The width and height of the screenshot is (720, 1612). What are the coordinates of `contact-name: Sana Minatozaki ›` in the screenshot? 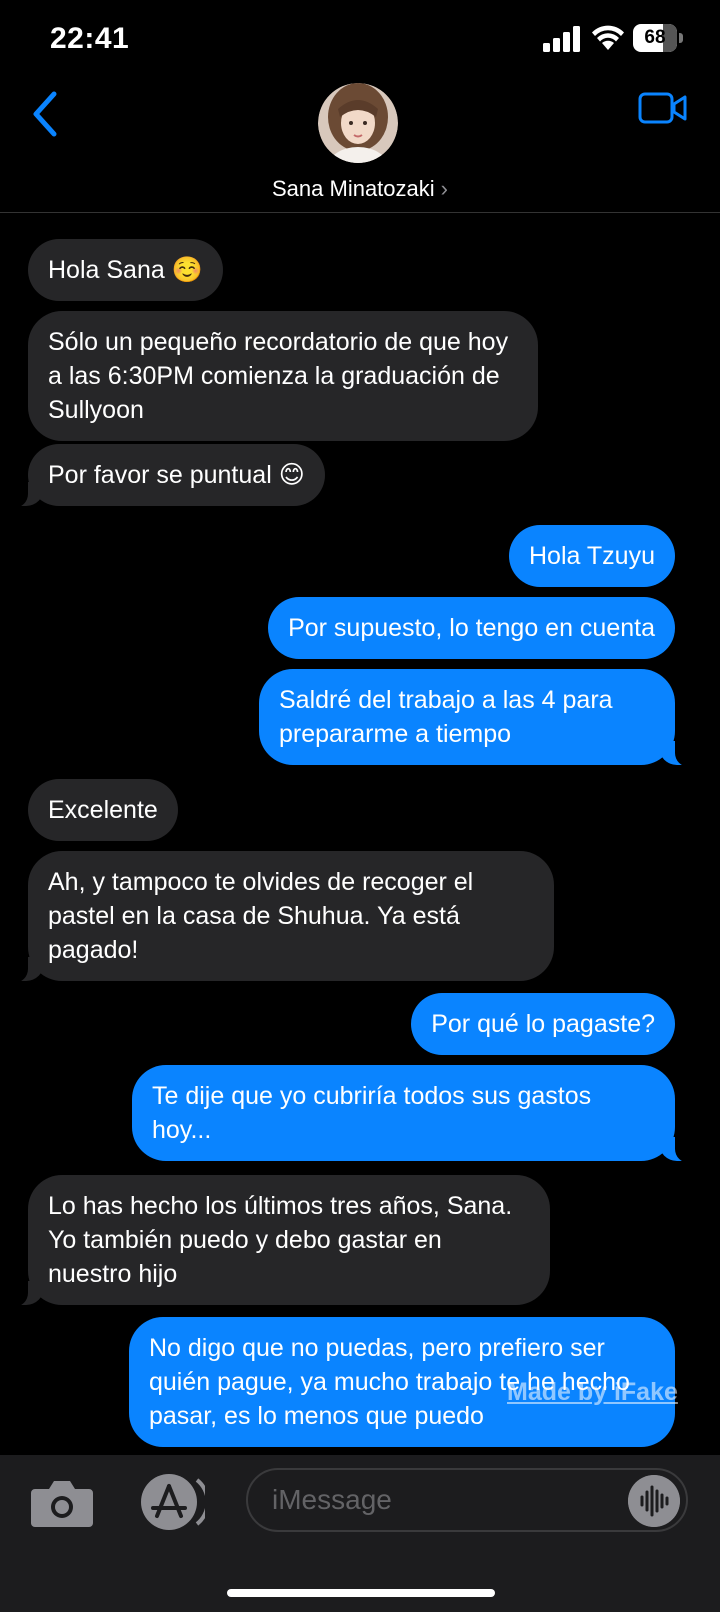 It's located at (360, 189).